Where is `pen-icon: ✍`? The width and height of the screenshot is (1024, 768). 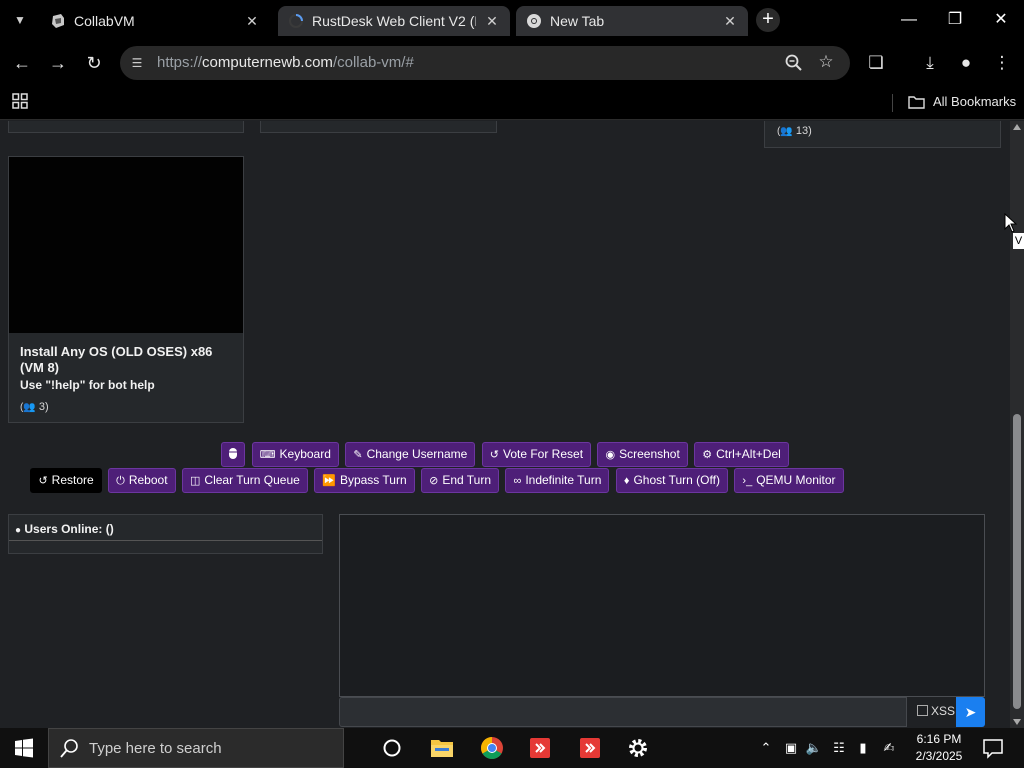
pen-icon: ✍ is located at coordinates (889, 748).